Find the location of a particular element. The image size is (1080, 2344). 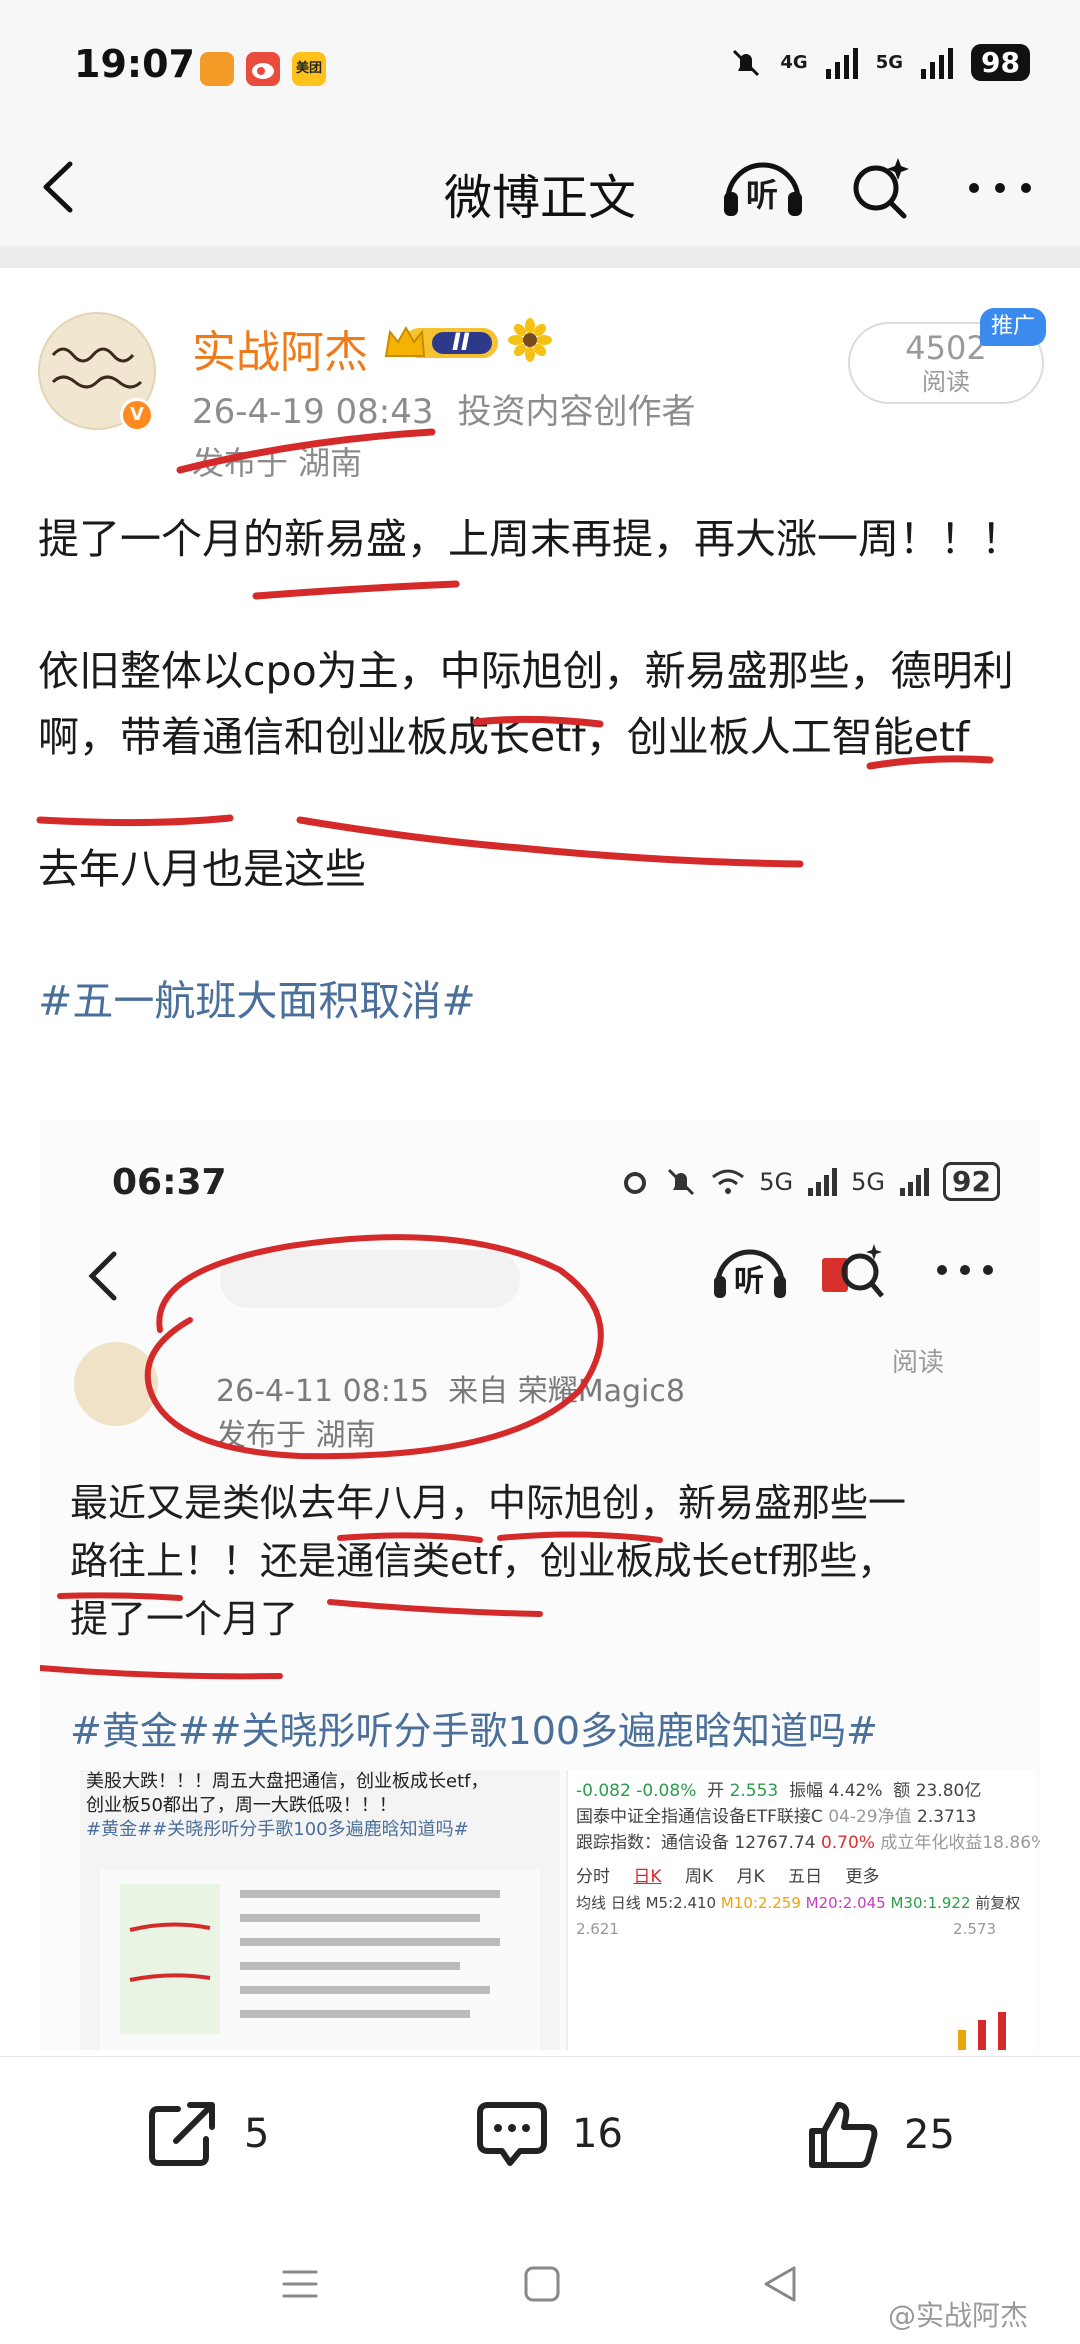

comment-icon is located at coordinates (512, 2134).